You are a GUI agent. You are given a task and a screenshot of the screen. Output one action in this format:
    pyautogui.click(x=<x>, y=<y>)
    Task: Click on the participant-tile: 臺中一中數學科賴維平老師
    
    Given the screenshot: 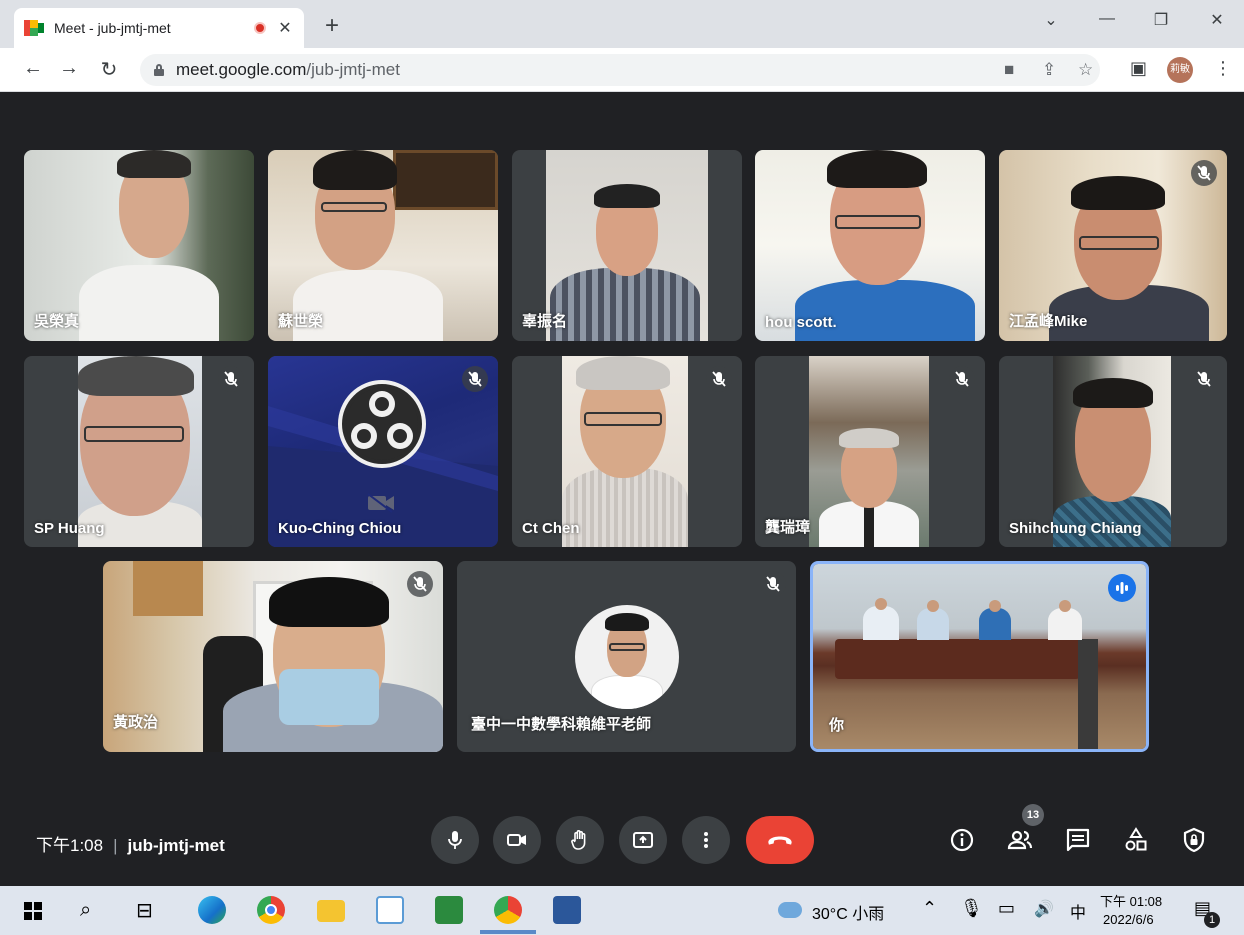 What is the action you would take?
    pyautogui.click(x=626, y=656)
    